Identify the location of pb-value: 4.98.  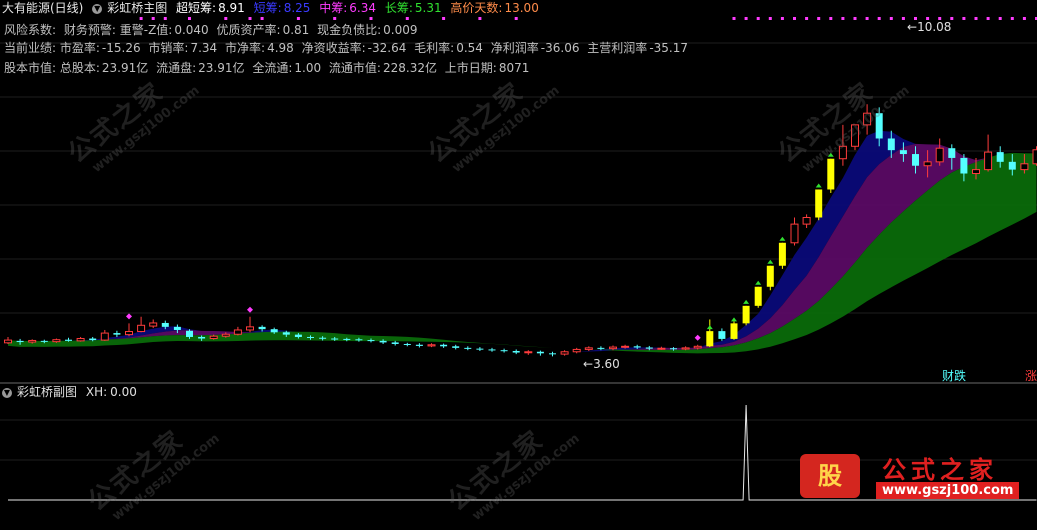
(280, 48).